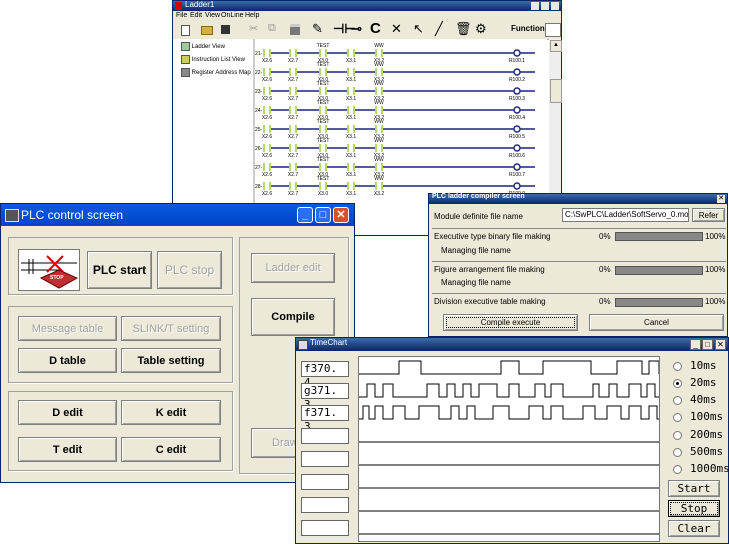  Describe the element at coordinates (367, 16) in the screenshot. I see `ladder-menubar: File Edit View OnLine Help` at that location.